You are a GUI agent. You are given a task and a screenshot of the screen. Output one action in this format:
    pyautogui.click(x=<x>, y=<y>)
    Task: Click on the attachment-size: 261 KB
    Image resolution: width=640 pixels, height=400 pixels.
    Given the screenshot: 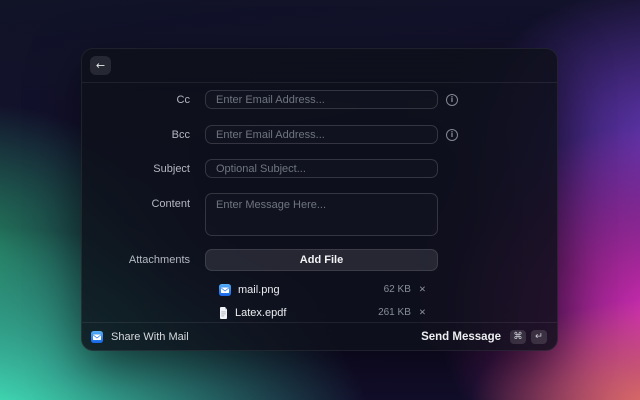 What is the action you would take?
    pyautogui.click(x=394, y=312)
    